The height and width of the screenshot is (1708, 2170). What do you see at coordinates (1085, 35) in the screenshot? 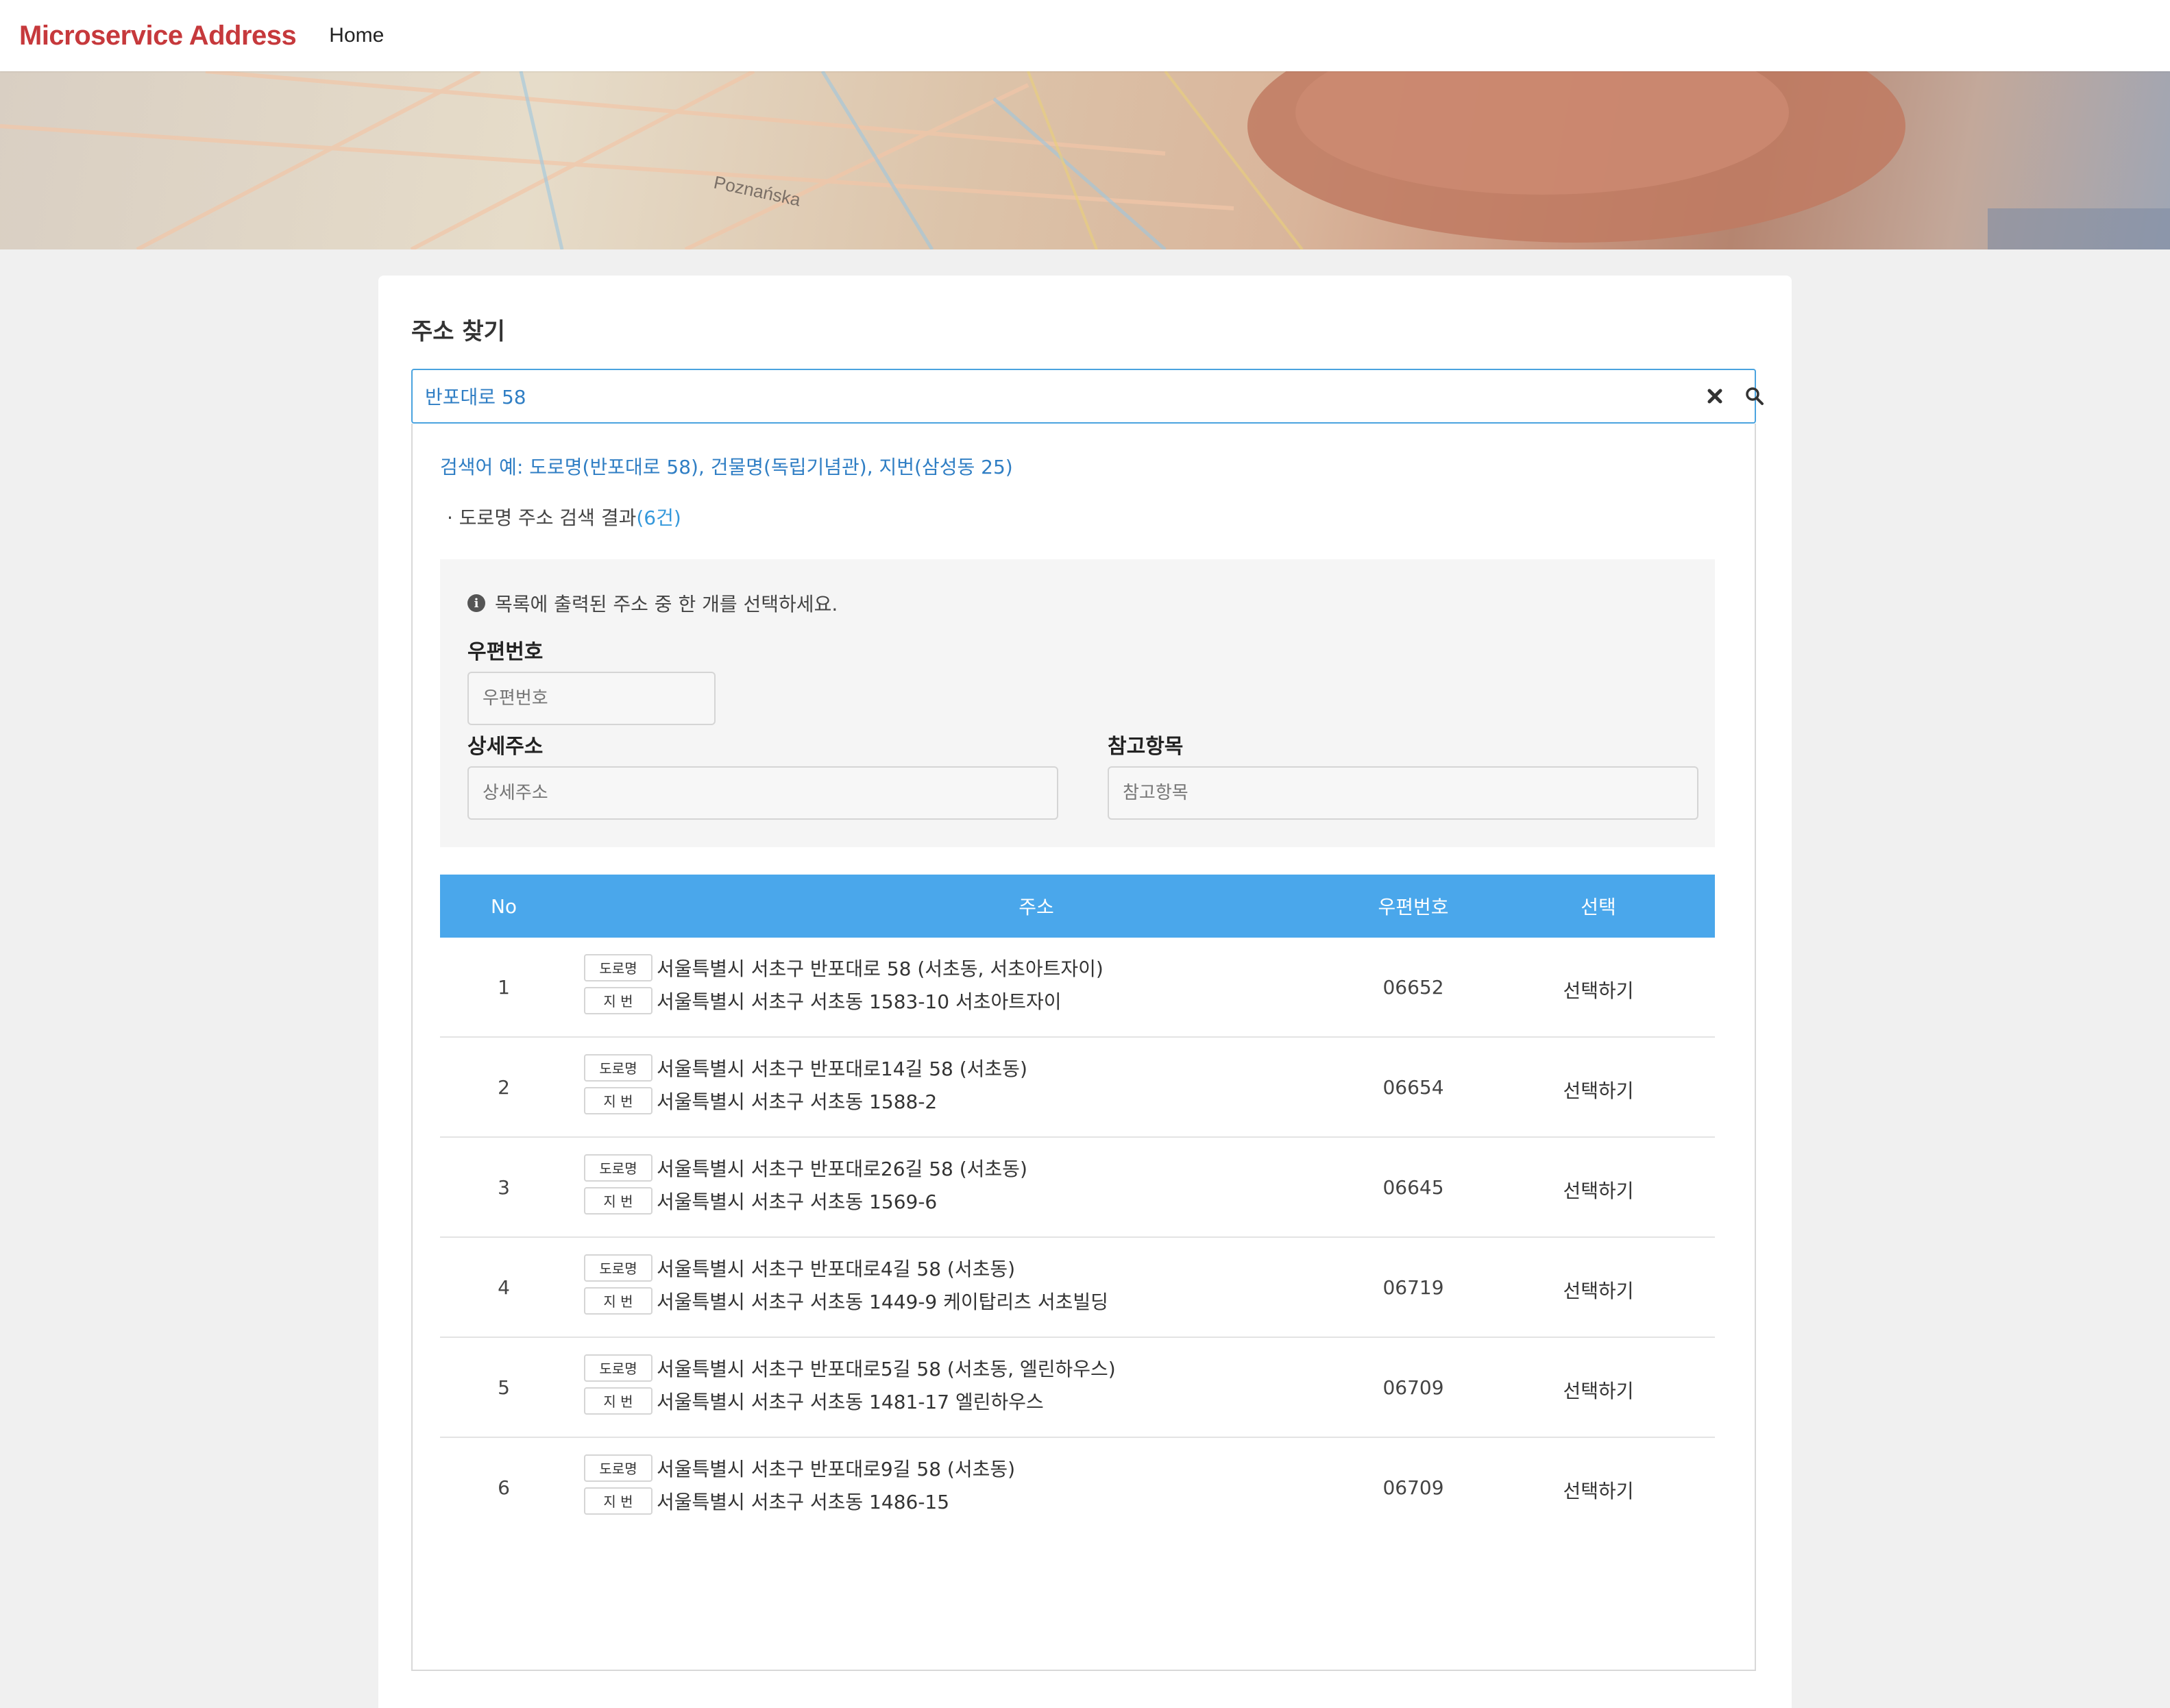
I see `top-navbar: Microservice Address Home` at bounding box center [1085, 35].